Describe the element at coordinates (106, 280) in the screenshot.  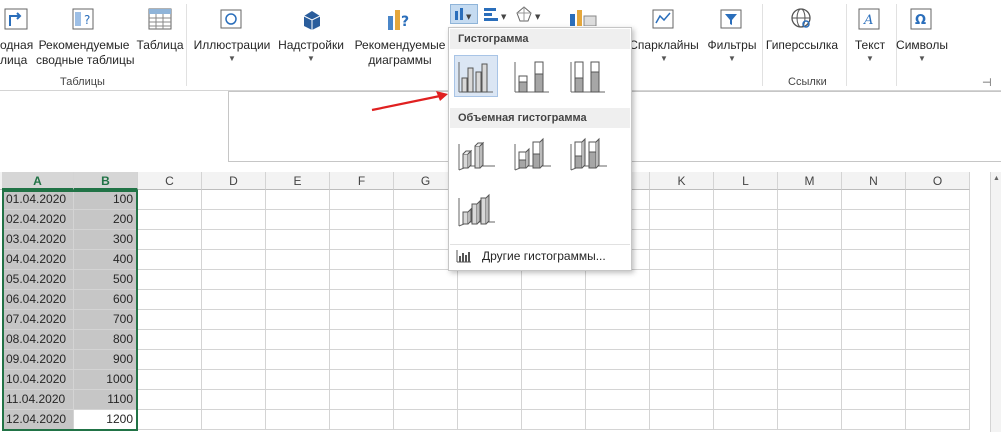
I see `cell-value: 500` at that location.